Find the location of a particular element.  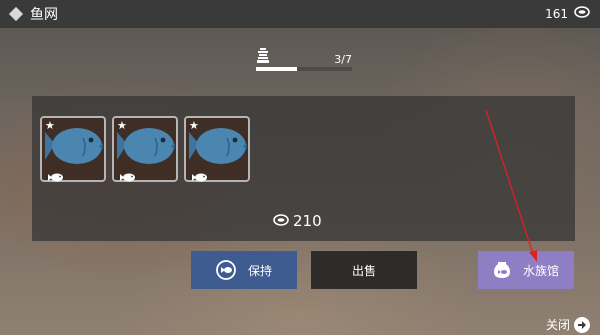

close-button-label: 关闭 is located at coordinates (558, 325).